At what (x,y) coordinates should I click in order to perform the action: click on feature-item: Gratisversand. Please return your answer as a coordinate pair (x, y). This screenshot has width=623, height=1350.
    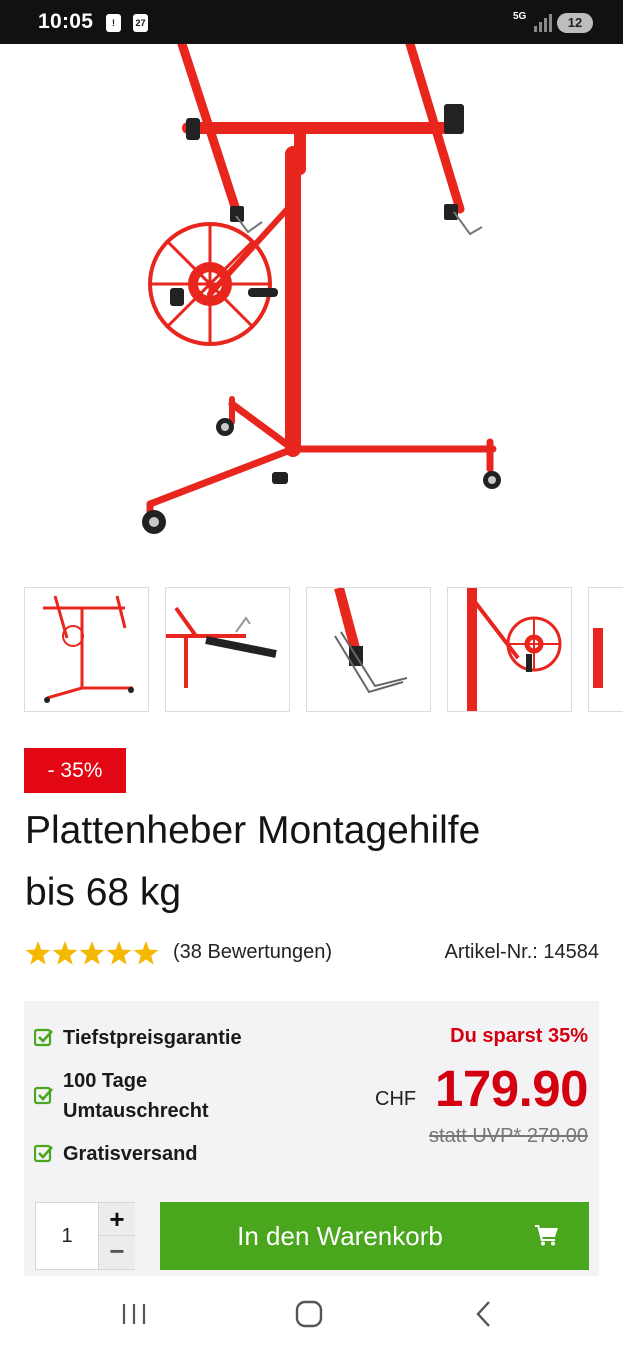
    Looking at the image, I should click on (164, 1154).